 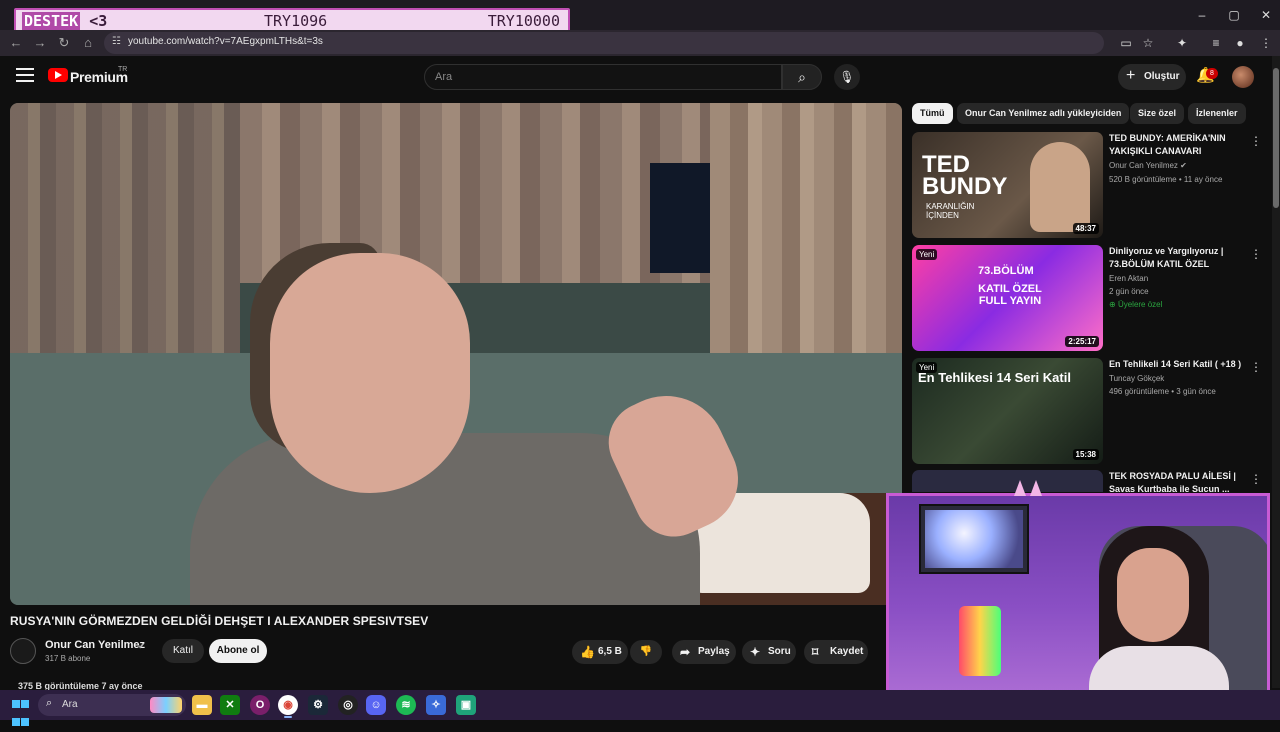 What do you see at coordinates (587, 652) in the screenshot?
I see `thumbs-up-icon: 👍` at bounding box center [587, 652].